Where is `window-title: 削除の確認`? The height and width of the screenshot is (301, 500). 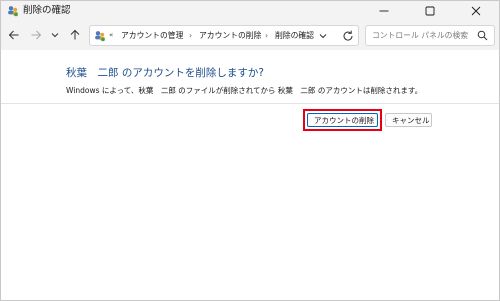
window-title: 削除の確認 is located at coordinates (47, 10).